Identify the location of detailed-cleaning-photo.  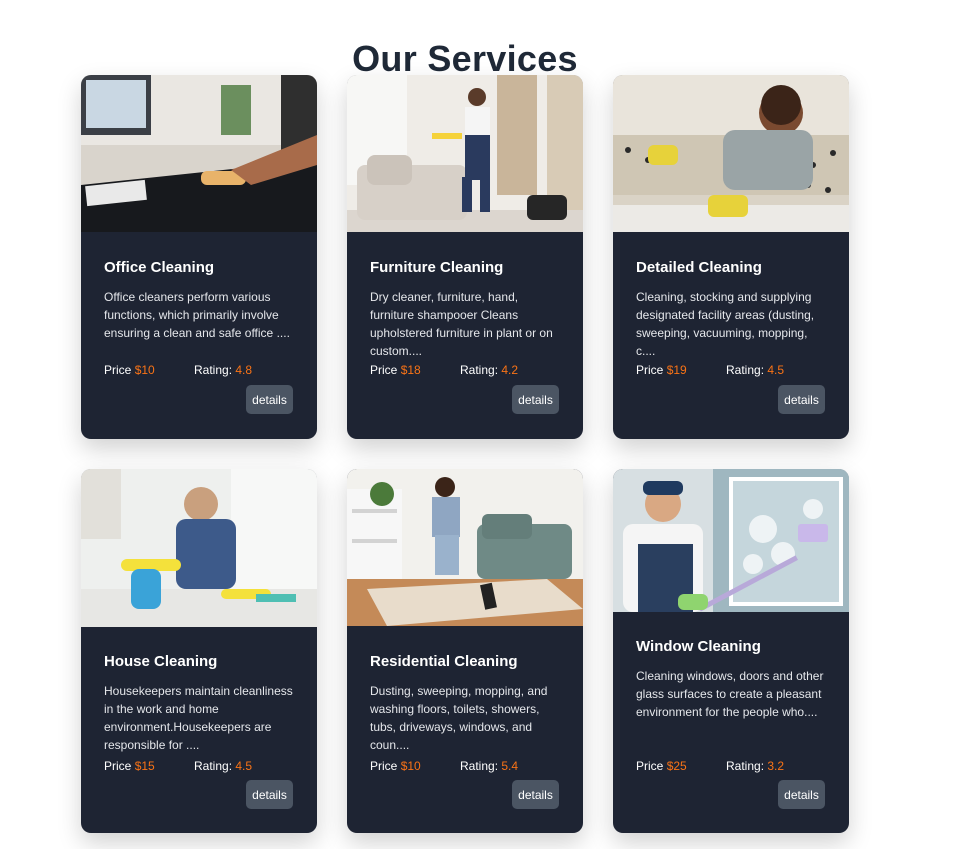
(731, 153).